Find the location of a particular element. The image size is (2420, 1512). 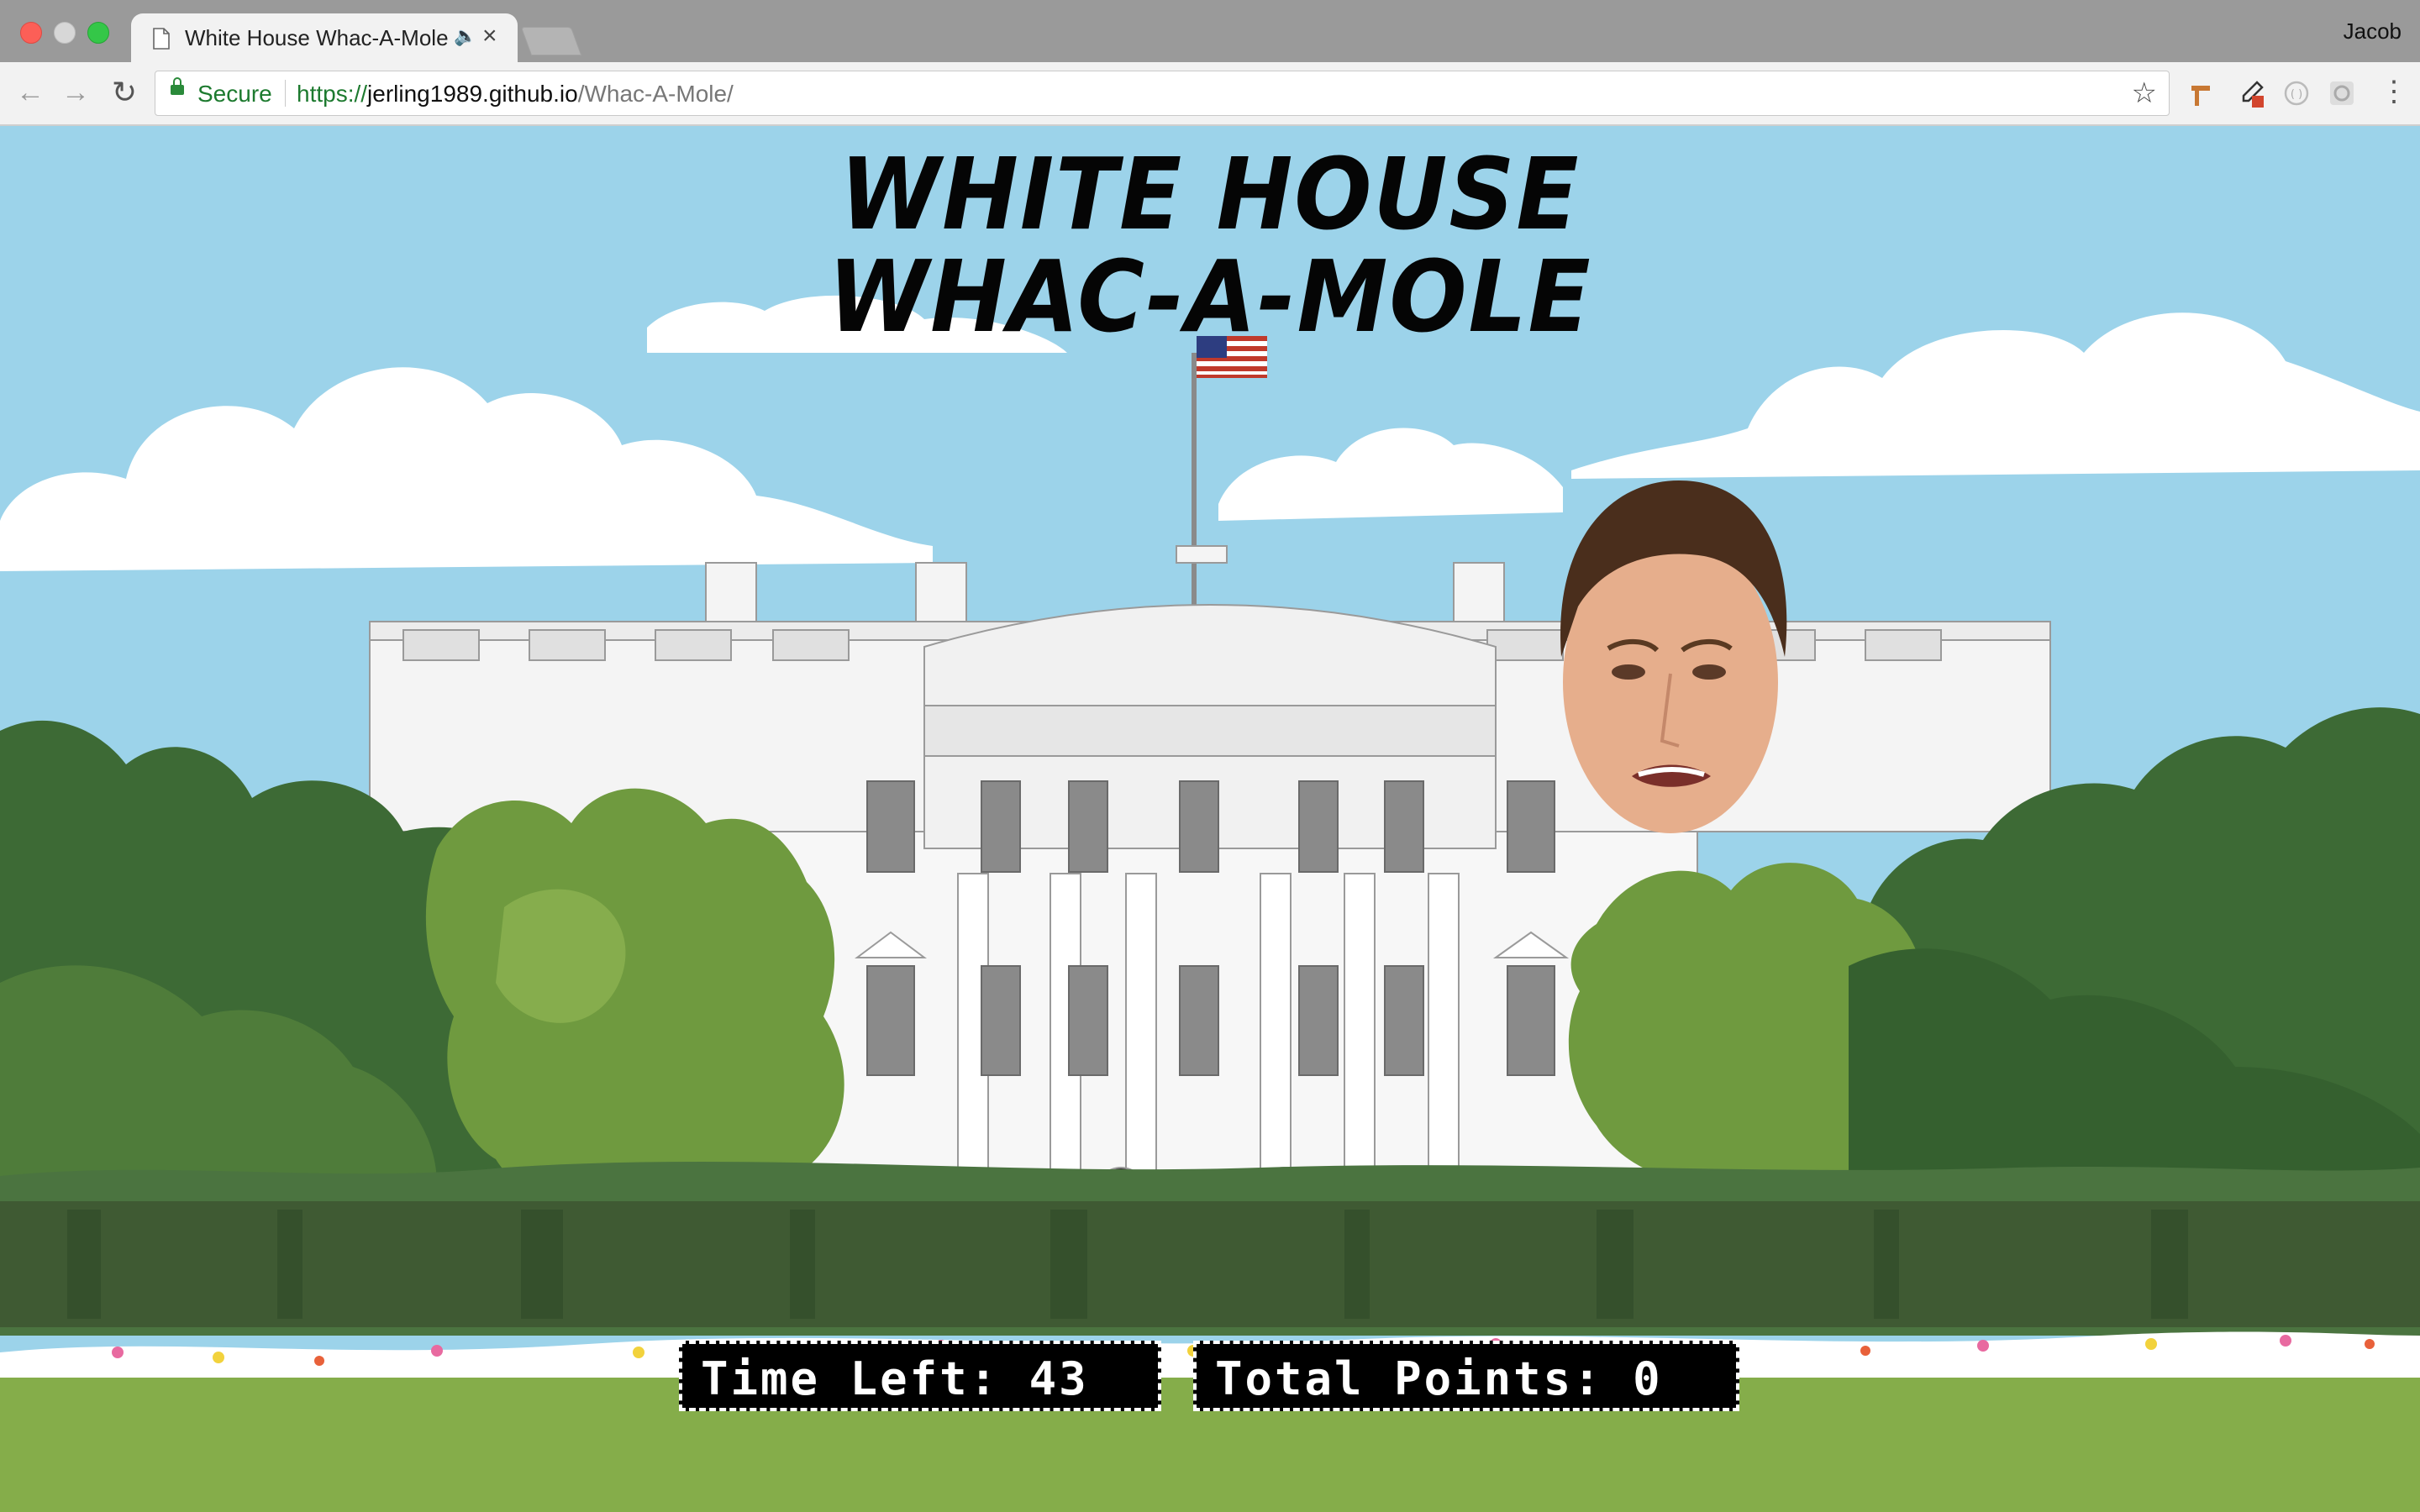

extension-hammer-icon is located at coordinates (2203, 93).